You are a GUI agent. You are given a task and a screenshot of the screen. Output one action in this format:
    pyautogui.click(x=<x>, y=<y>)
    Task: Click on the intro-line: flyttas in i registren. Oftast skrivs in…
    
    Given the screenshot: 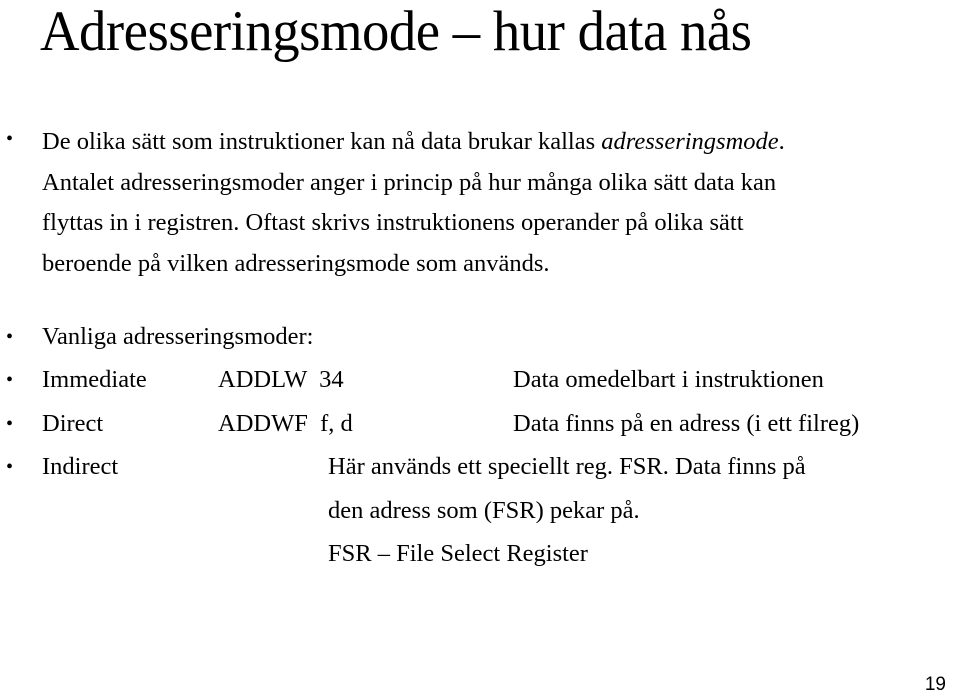 What is the action you would take?
    pyautogui.click(x=393, y=222)
    